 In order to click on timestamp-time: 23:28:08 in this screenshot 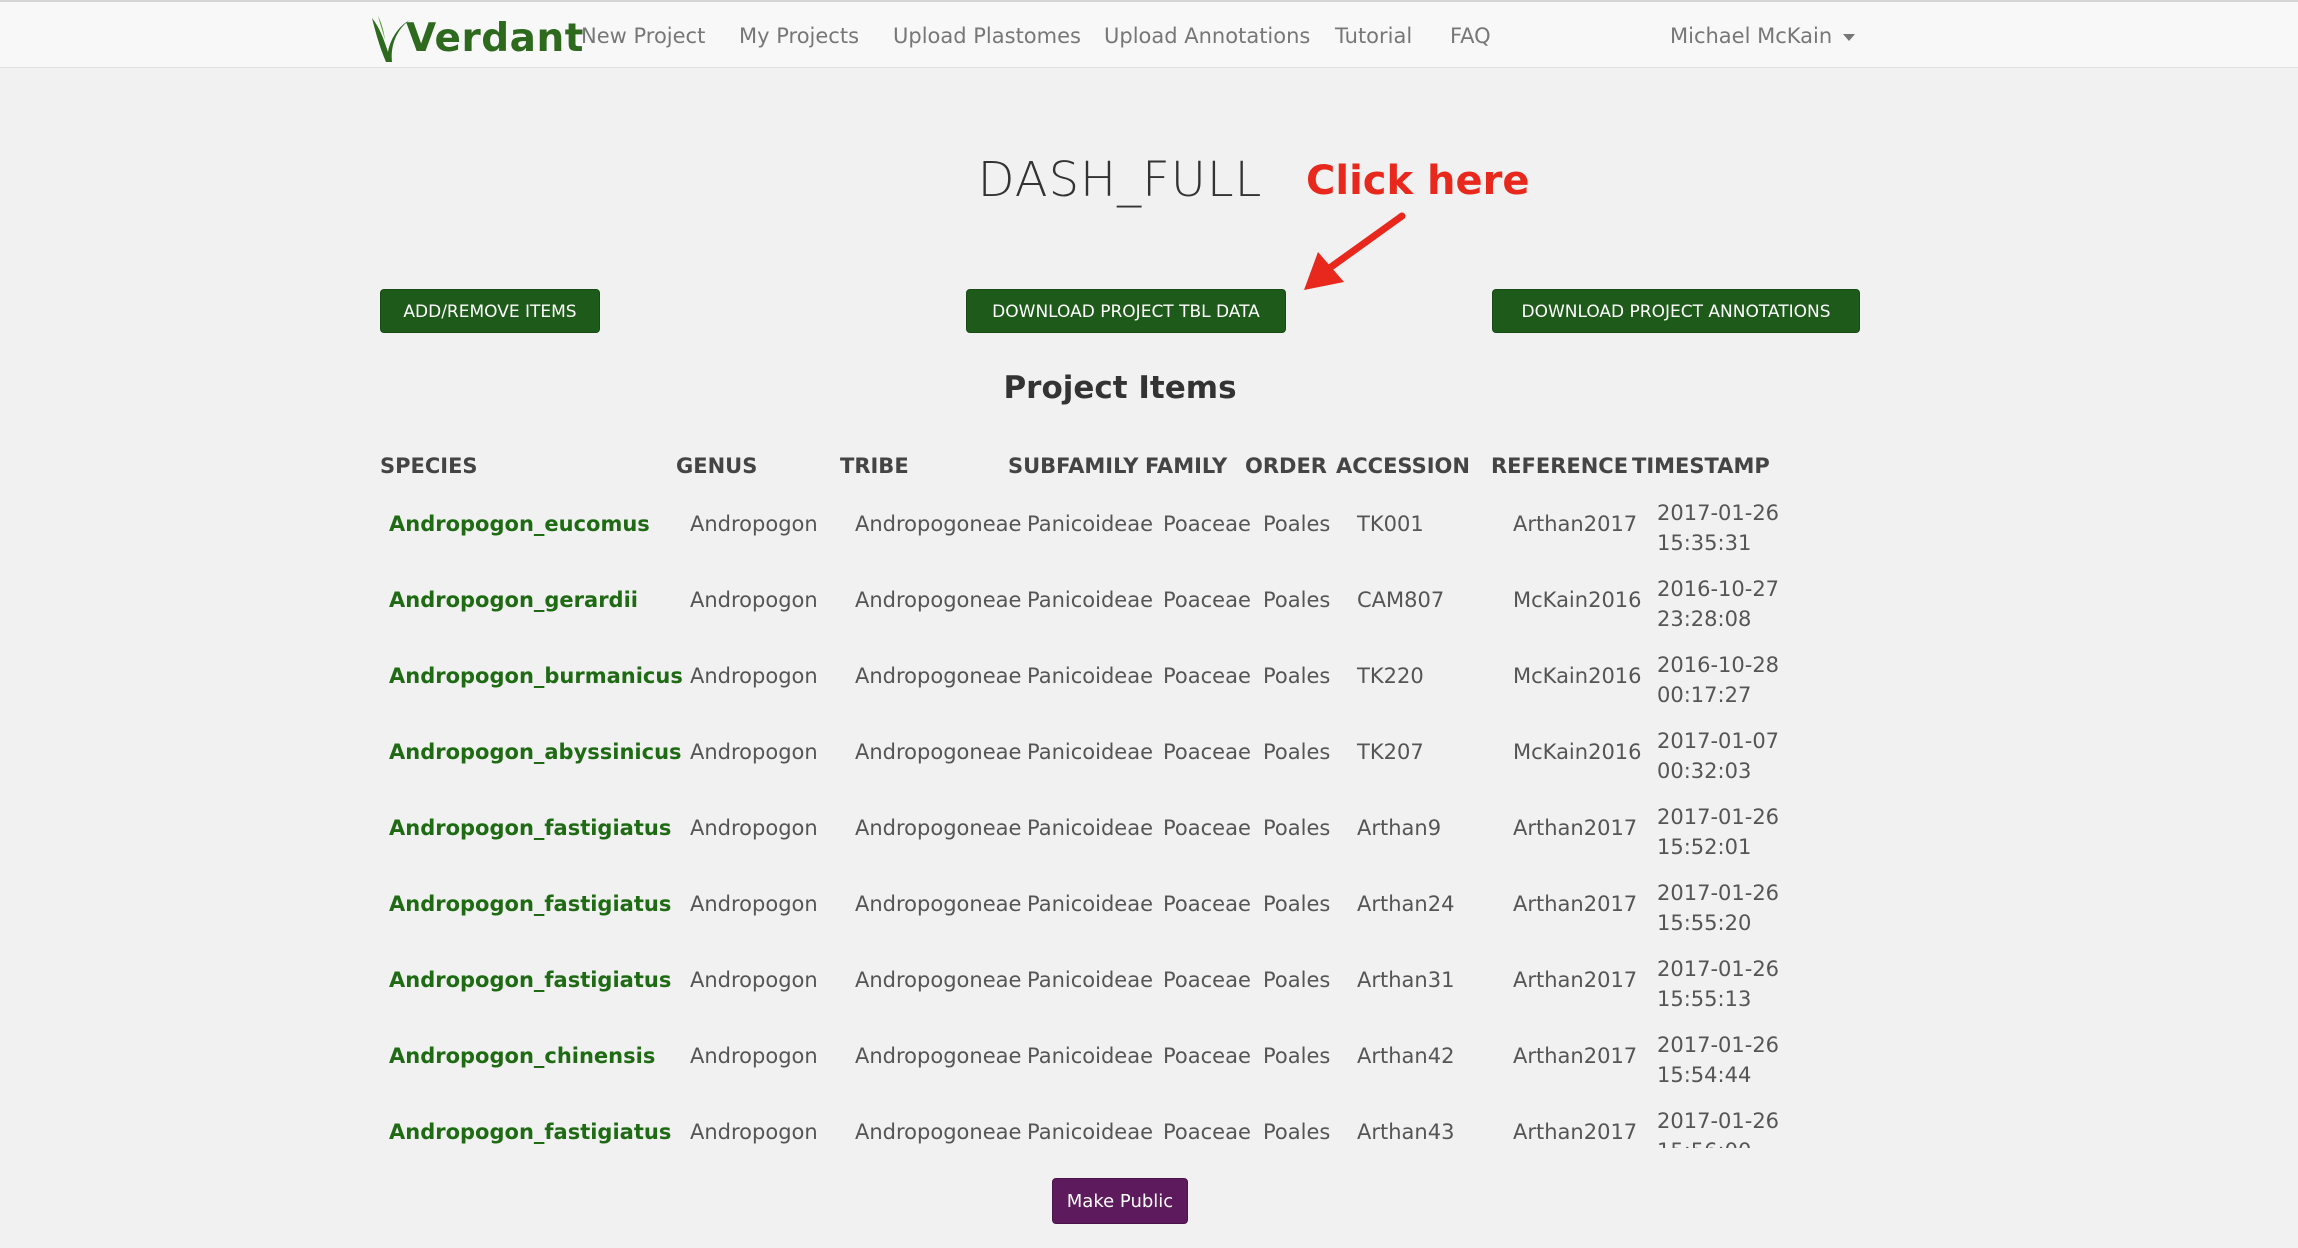, I will do `click(1704, 619)`.